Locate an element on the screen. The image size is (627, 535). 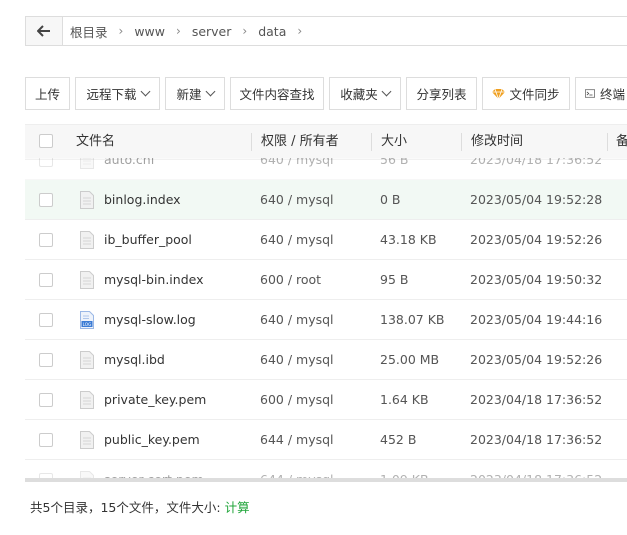
share-list-label: 分享列表 is located at coordinates (441, 94).